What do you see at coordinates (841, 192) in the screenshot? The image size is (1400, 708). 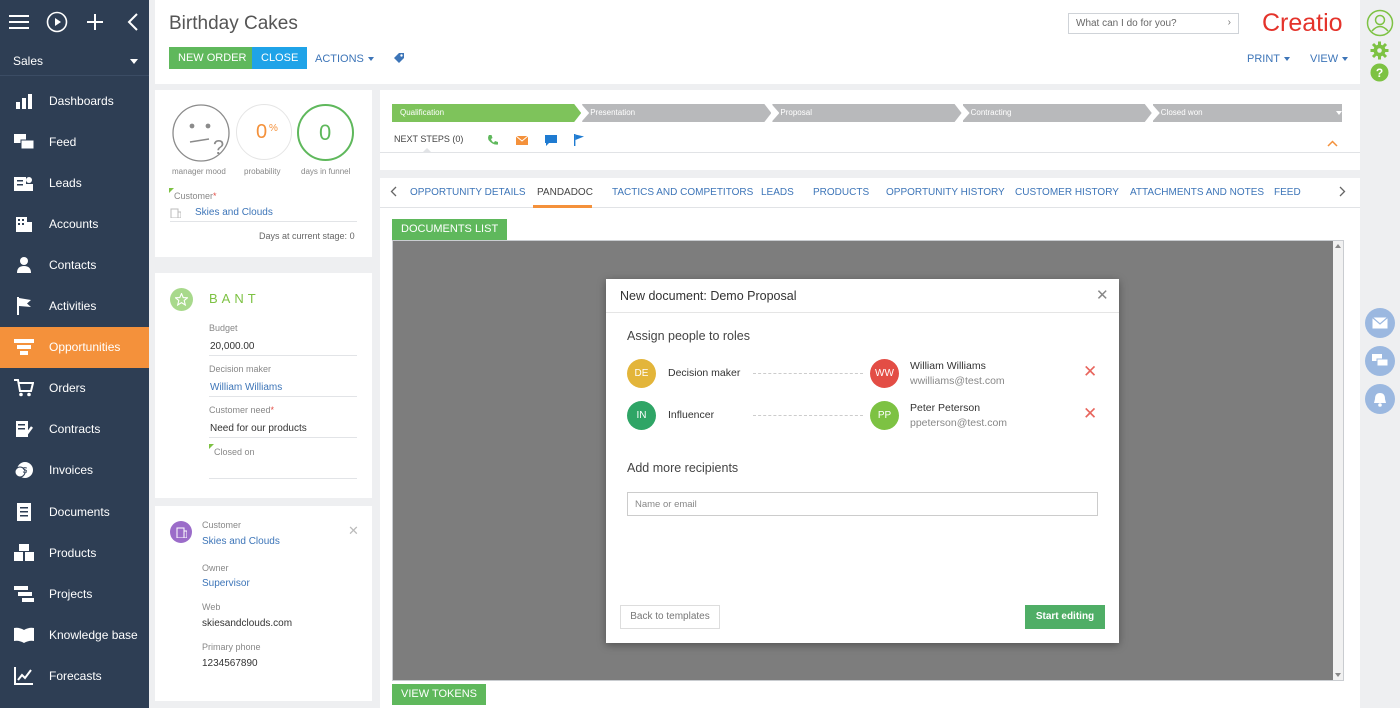 I see `tab-products: PRODUCTS` at bounding box center [841, 192].